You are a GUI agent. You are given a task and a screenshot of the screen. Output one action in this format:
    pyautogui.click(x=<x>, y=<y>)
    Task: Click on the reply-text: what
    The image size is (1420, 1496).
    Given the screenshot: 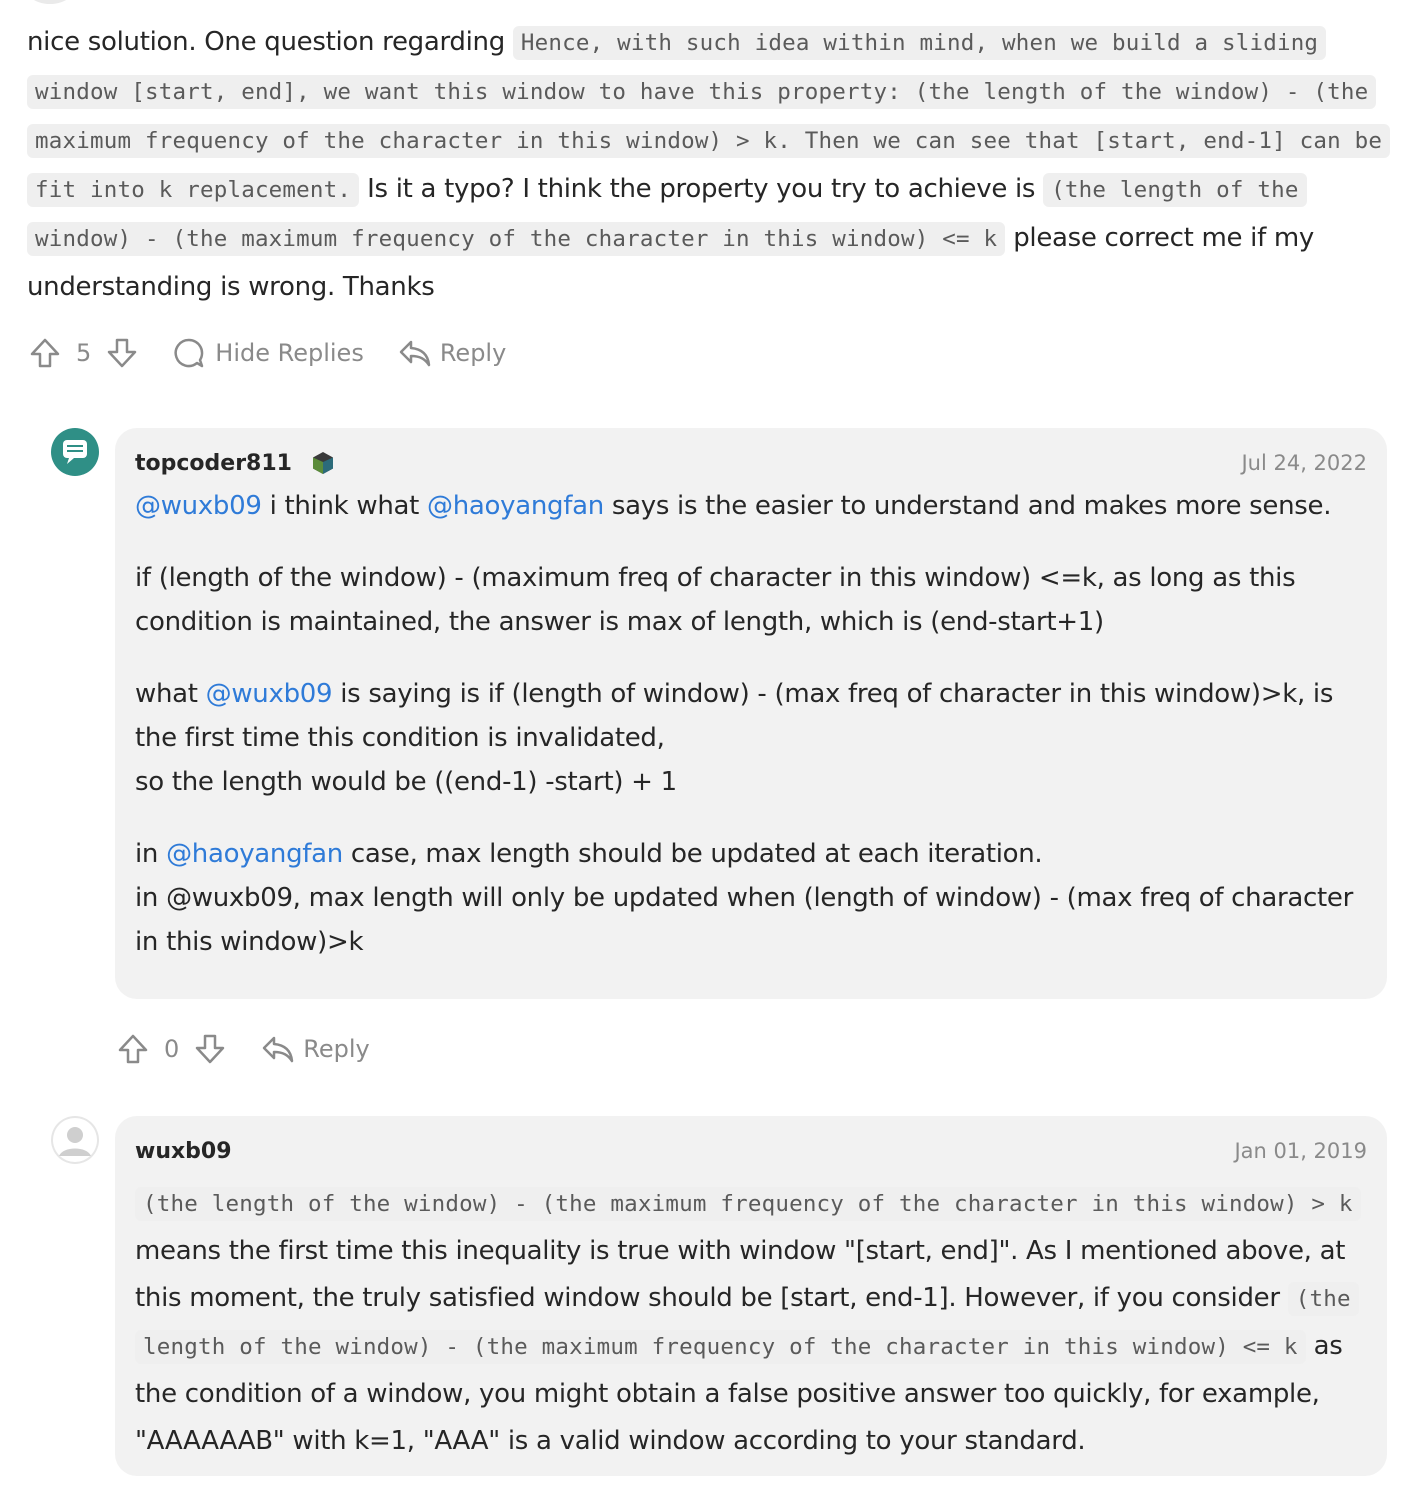 What is the action you would take?
    pyautogui.click(x=170, y=694)
    